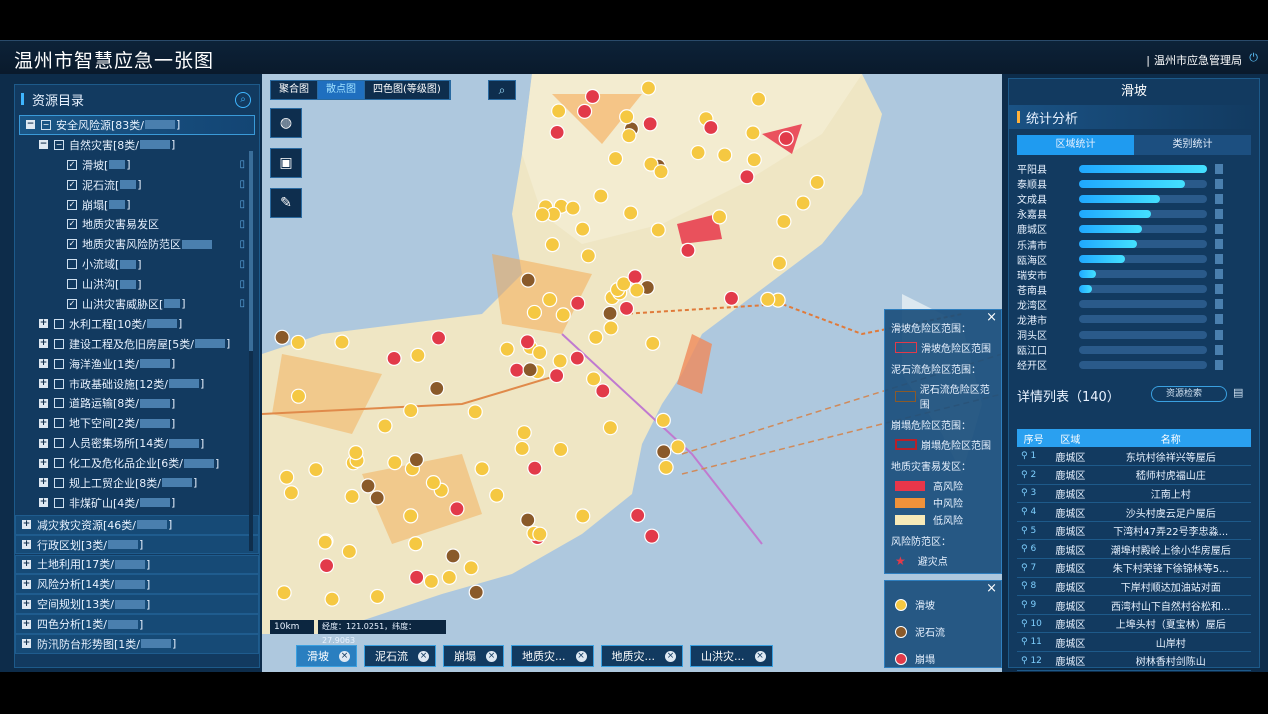  I want to click on tools-icon: ✎, so click(286, 203).